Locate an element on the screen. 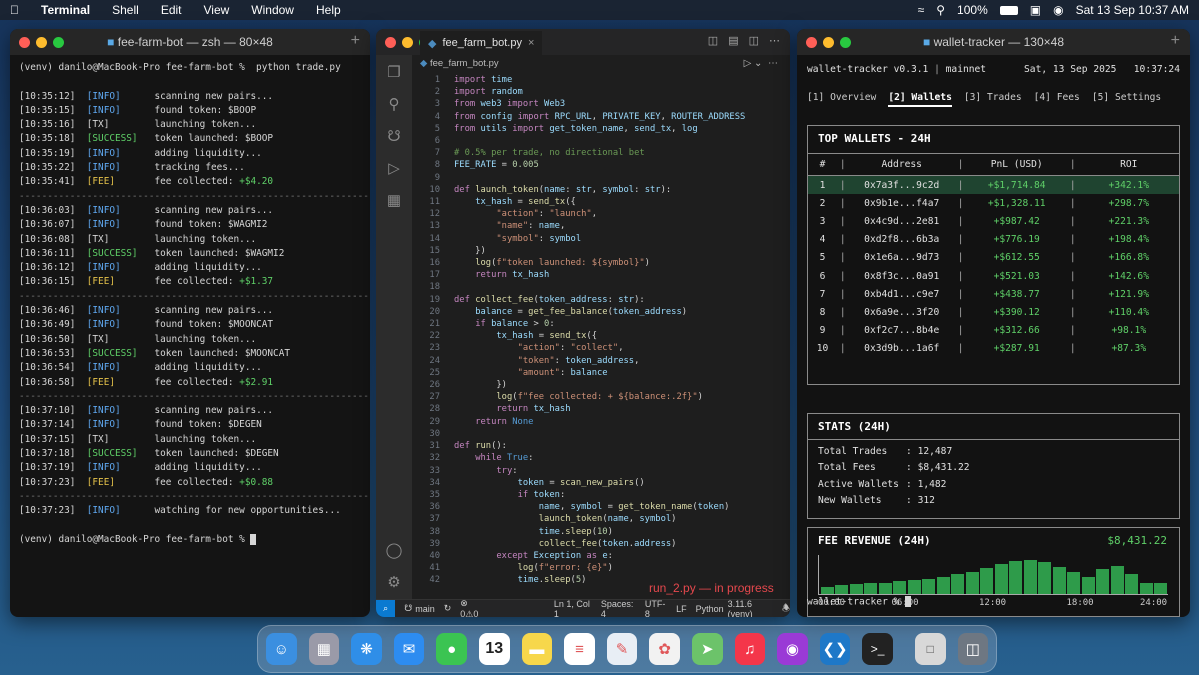 The height and width of the screenshot is (675, 1199). remote-icon: ⌕ is located at coordinates (386, 608).